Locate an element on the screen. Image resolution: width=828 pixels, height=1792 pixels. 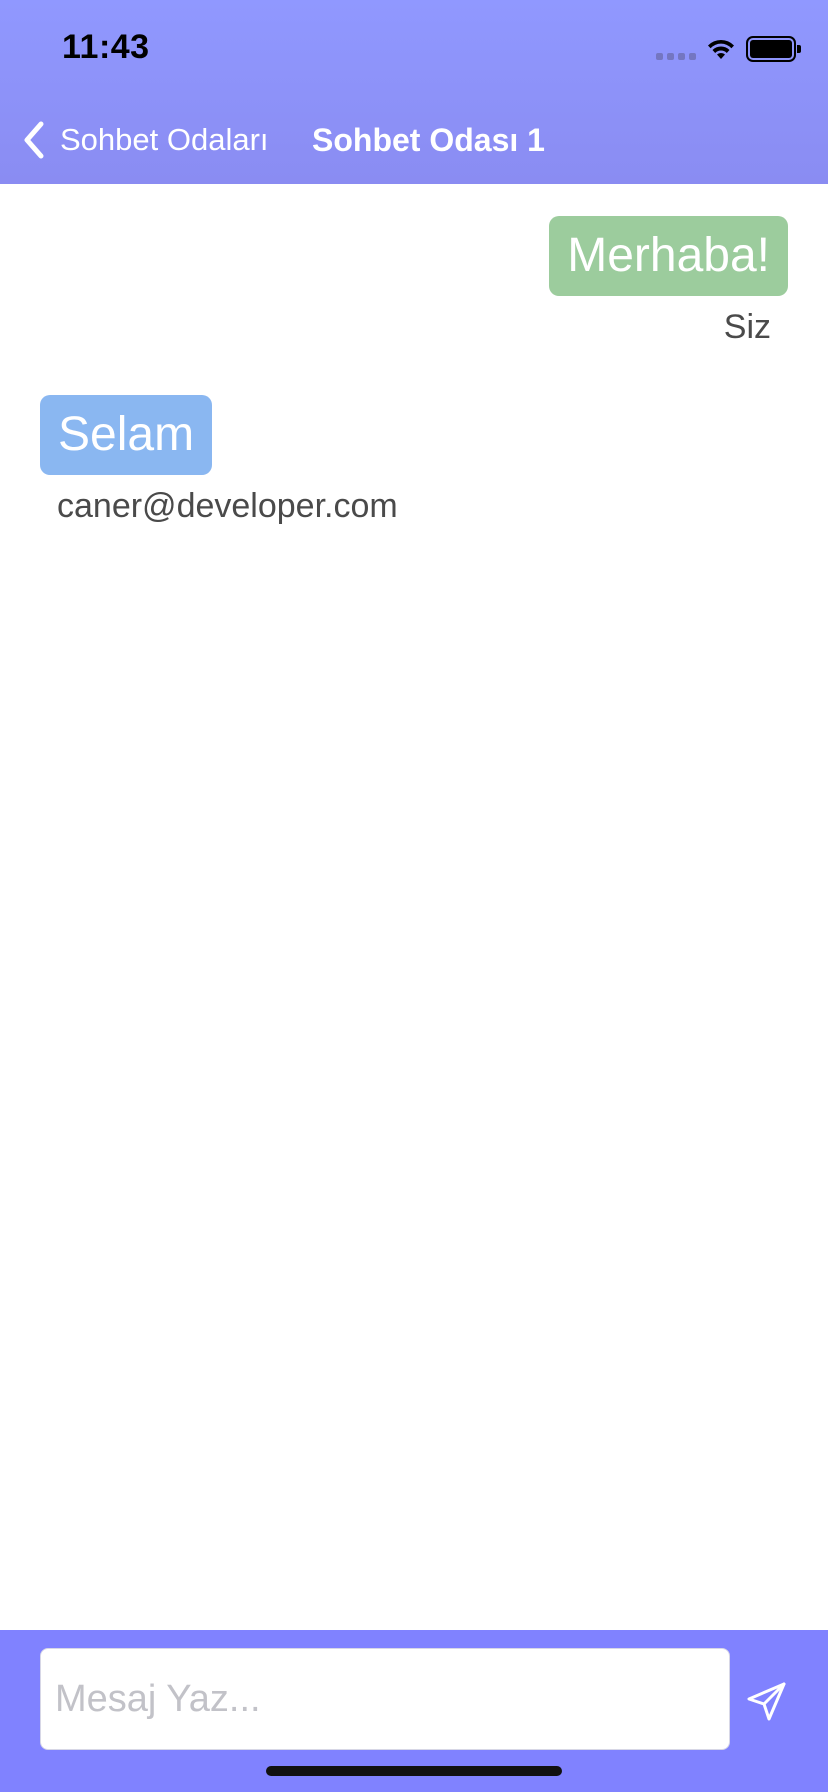
status-time: 11:43 is located at coordinates (106, 47).